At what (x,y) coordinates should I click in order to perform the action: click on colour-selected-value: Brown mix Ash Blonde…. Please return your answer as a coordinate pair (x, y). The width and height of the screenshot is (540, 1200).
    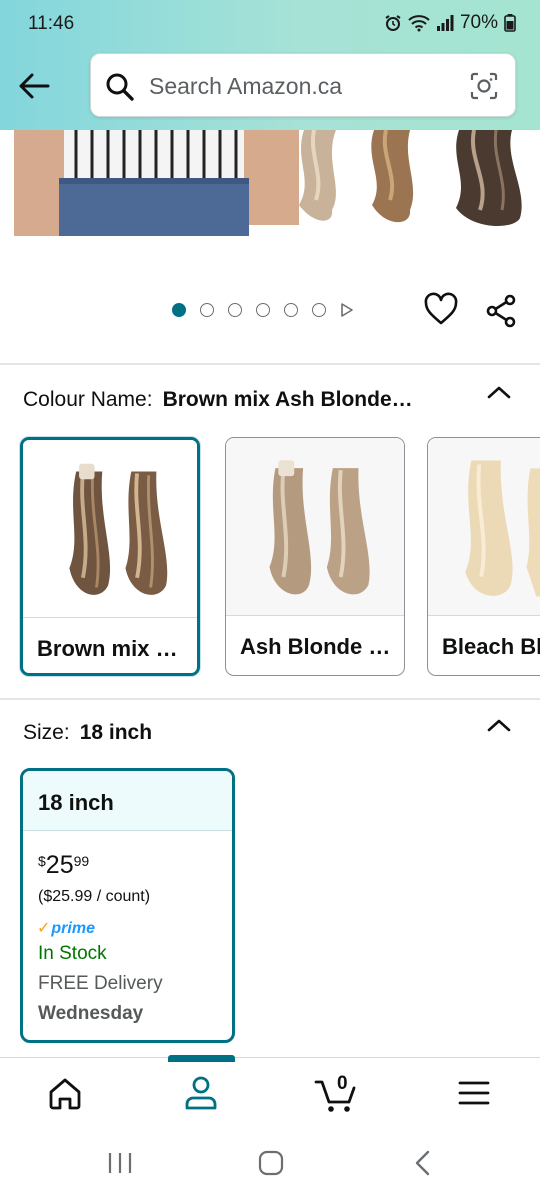
    Looking at the image, I should click on (287, 399).